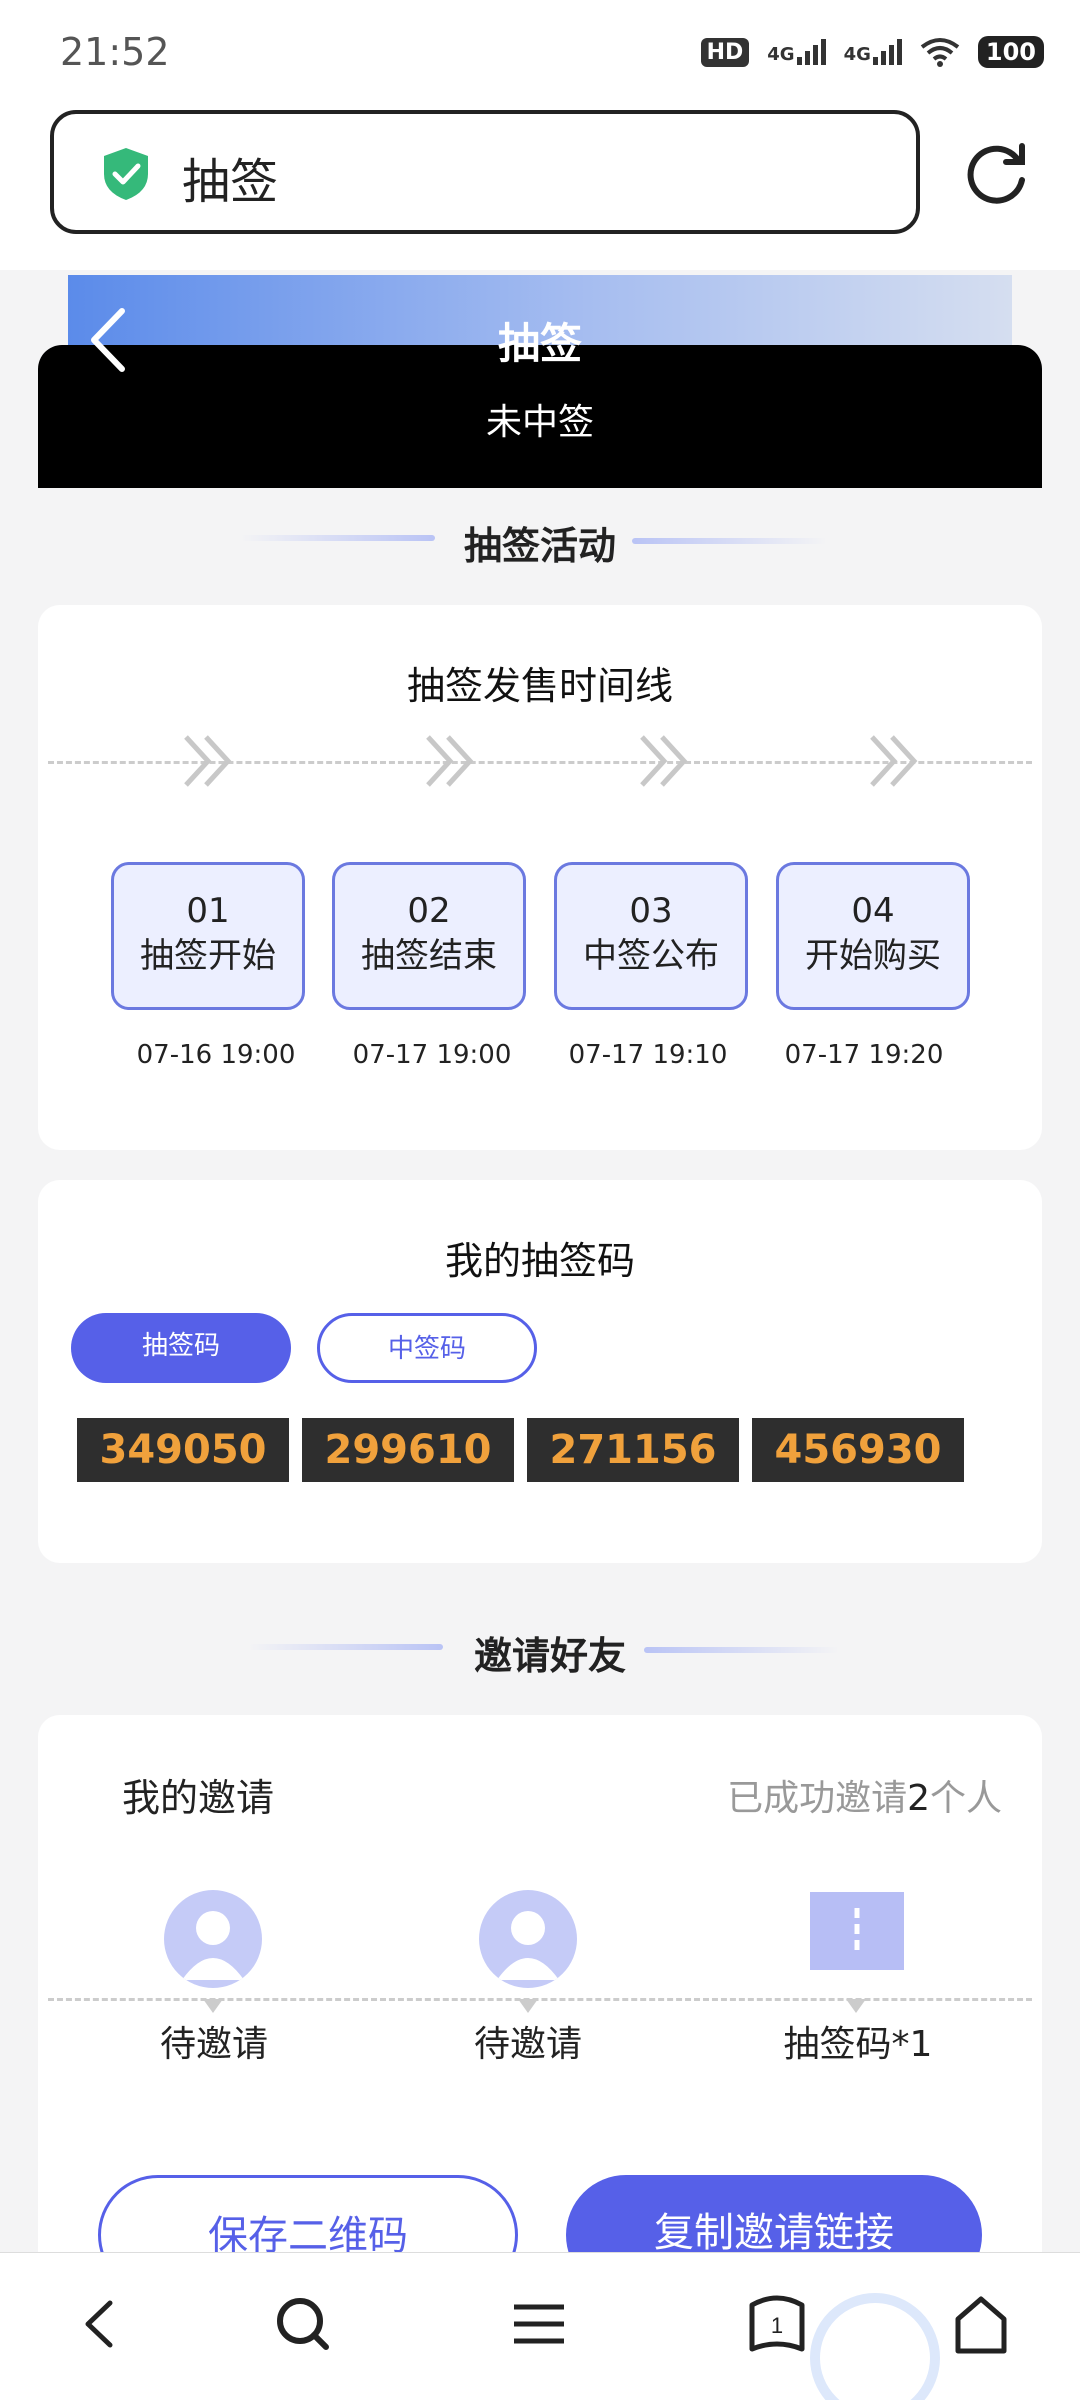 This screenshot has height=2400, width=1080. What do you see at coordinates (796, 52) in the screenshot?
I see `signal-4g-icon-1: 4G` at bounding box center [796, 52].